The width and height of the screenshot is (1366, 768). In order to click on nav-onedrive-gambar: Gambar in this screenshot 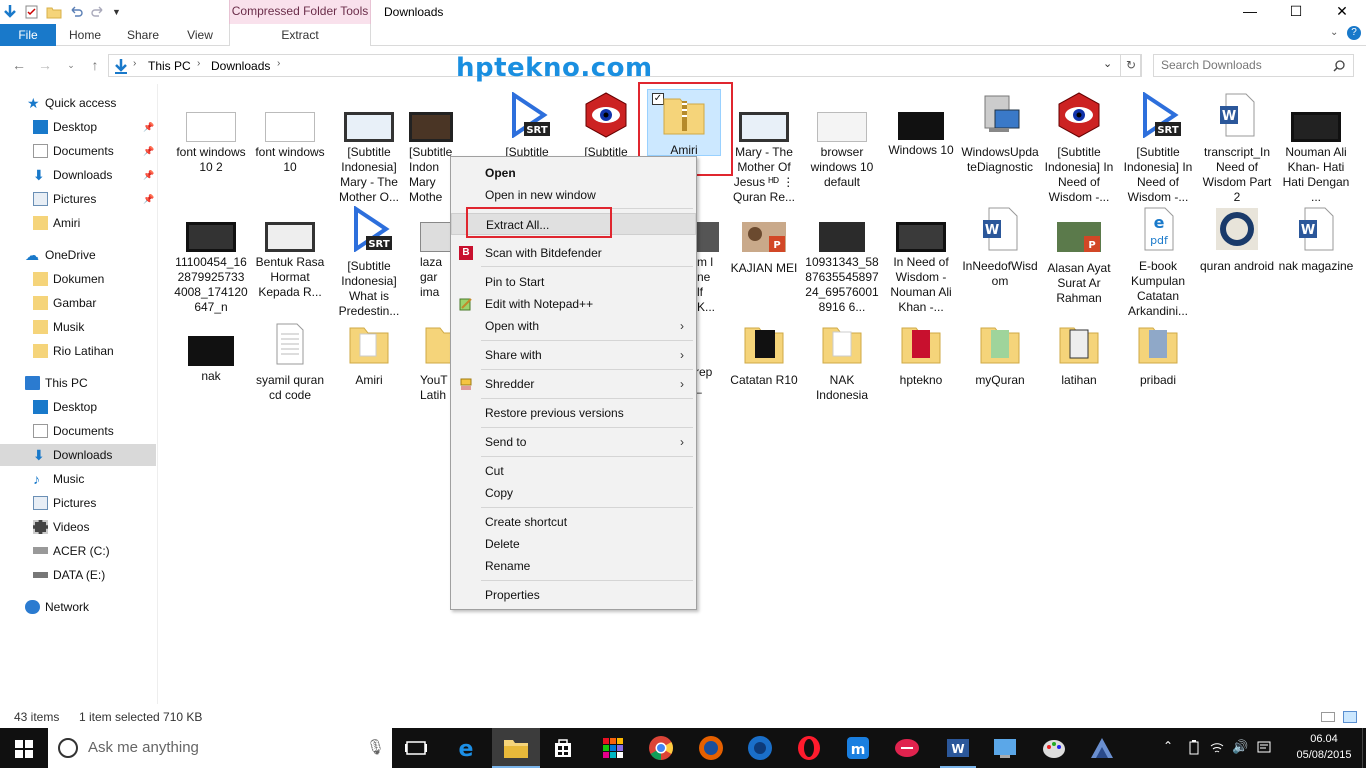, I will do `click(78, 303)`.